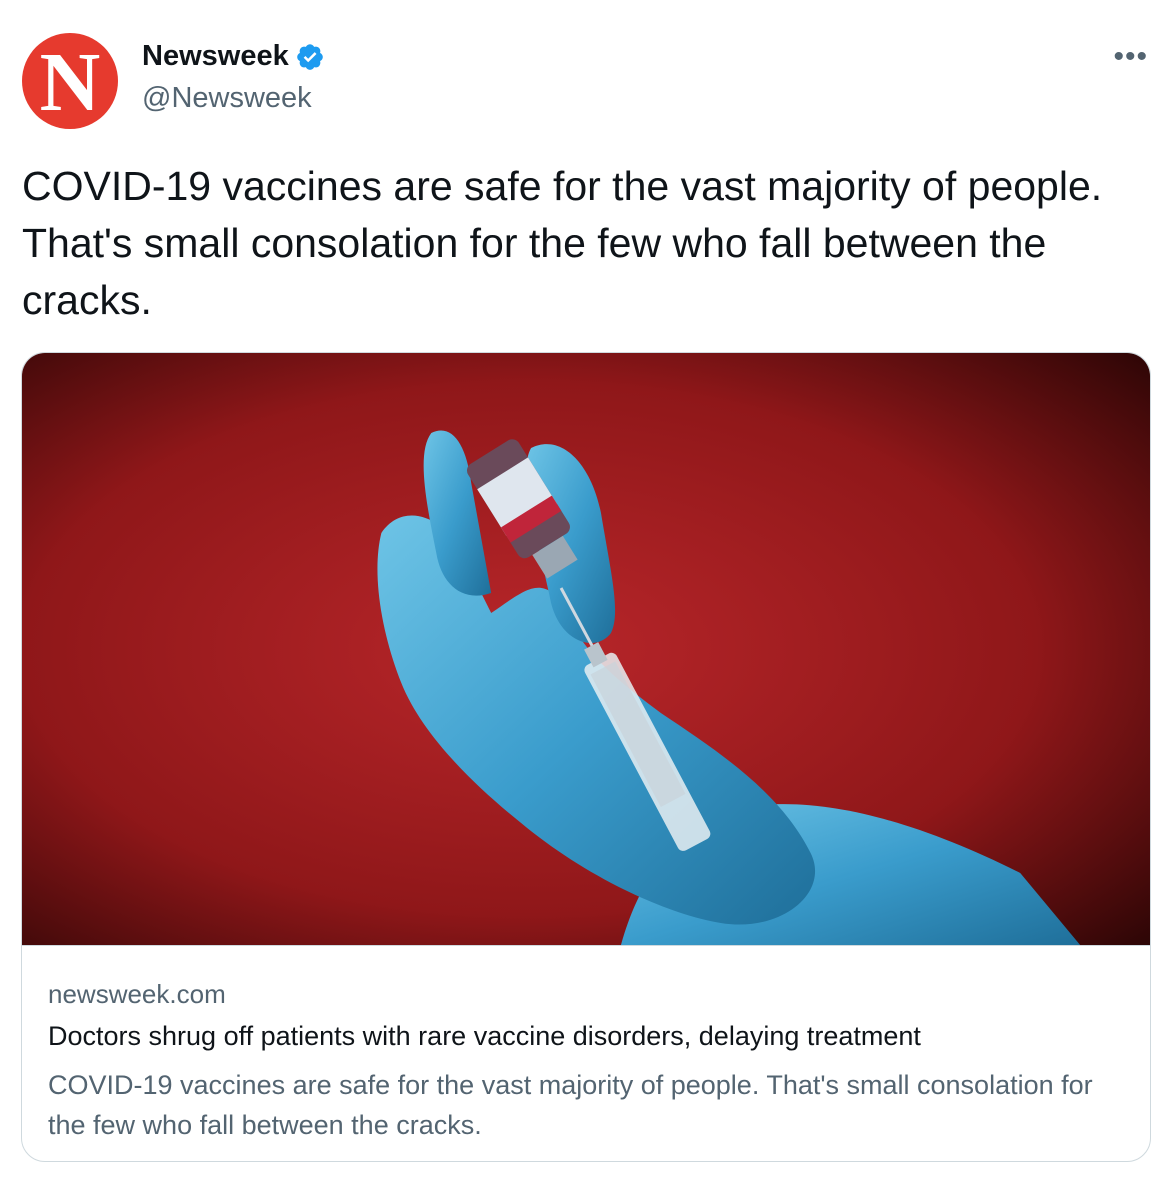  Describe the element at coordinates (137, 994) in the screenshot. I see `card-domain: newsweek.com` at that location.